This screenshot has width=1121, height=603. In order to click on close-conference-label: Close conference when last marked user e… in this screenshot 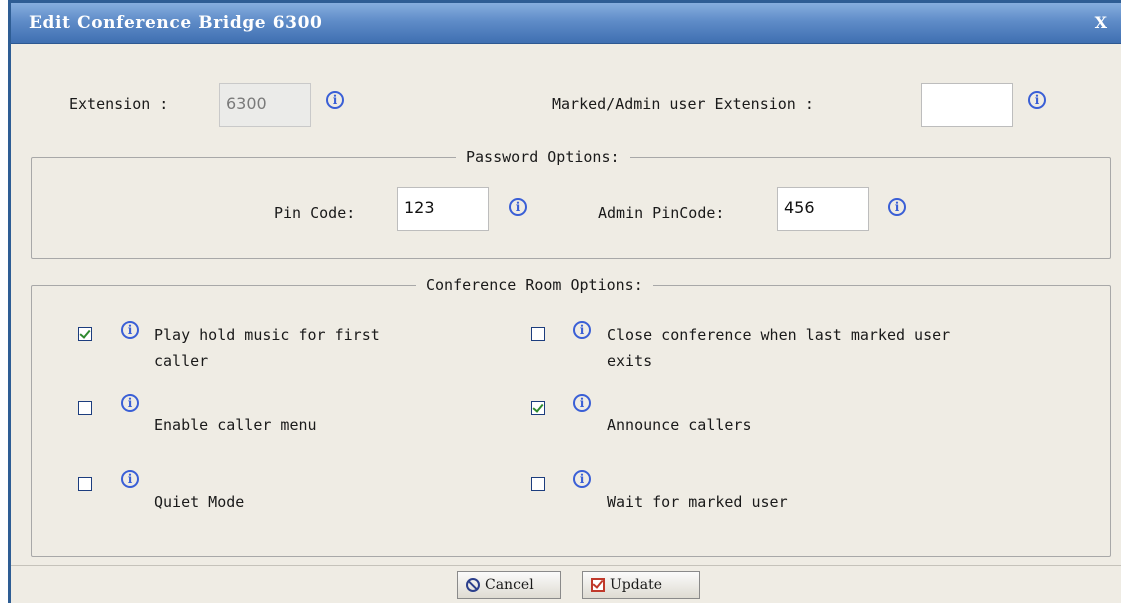, I will do `click(779, 348)`.